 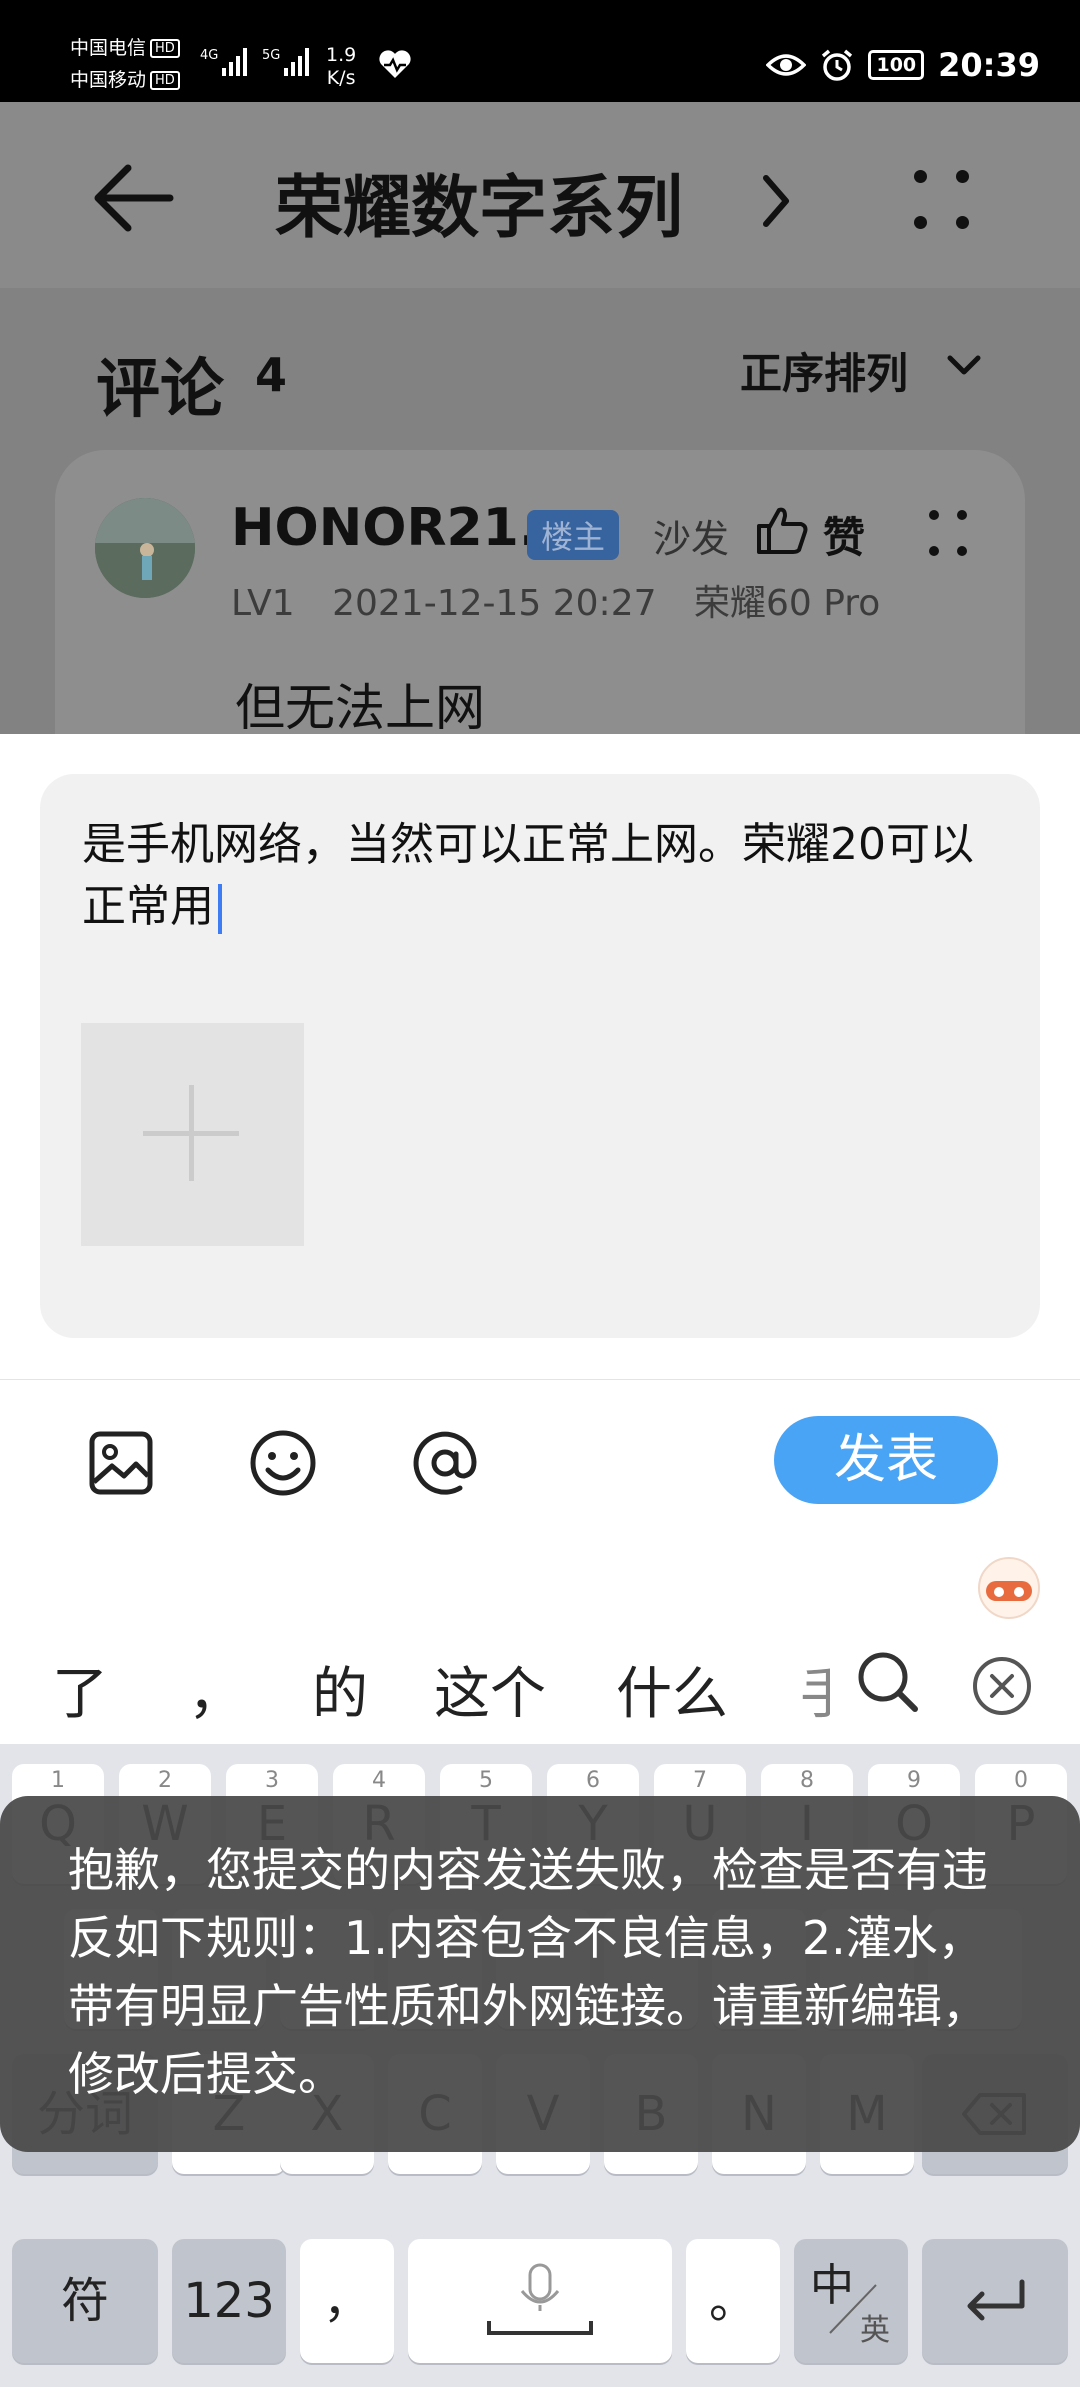 What do you see at coordinates (220, 909) in the screenshot?
I see `text-cursor` at bounding box center [220, 909].